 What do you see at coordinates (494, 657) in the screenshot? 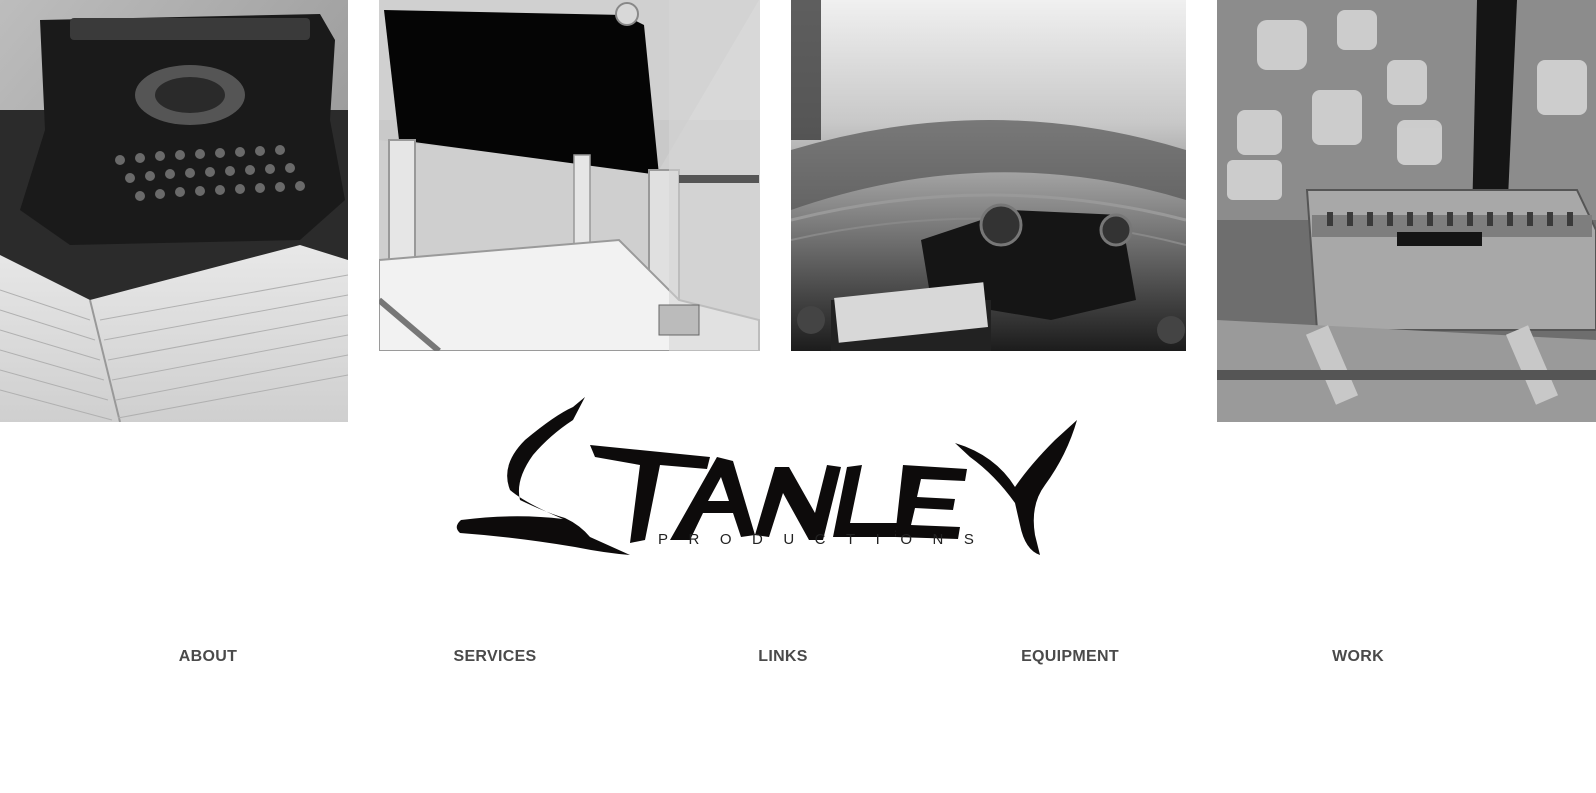
I see `nav-services: SERVICES` at bounding box center [494, 657].